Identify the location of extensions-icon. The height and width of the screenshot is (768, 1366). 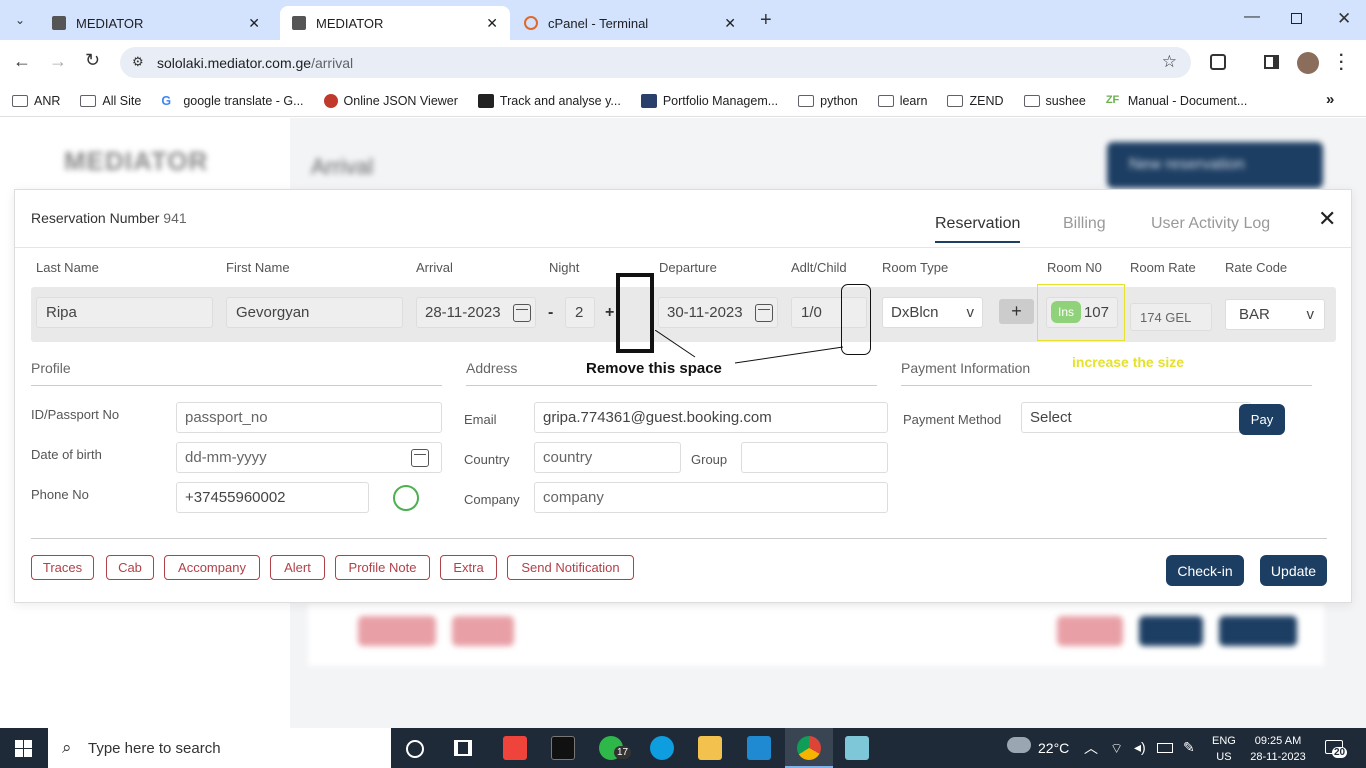
(1218, 62).